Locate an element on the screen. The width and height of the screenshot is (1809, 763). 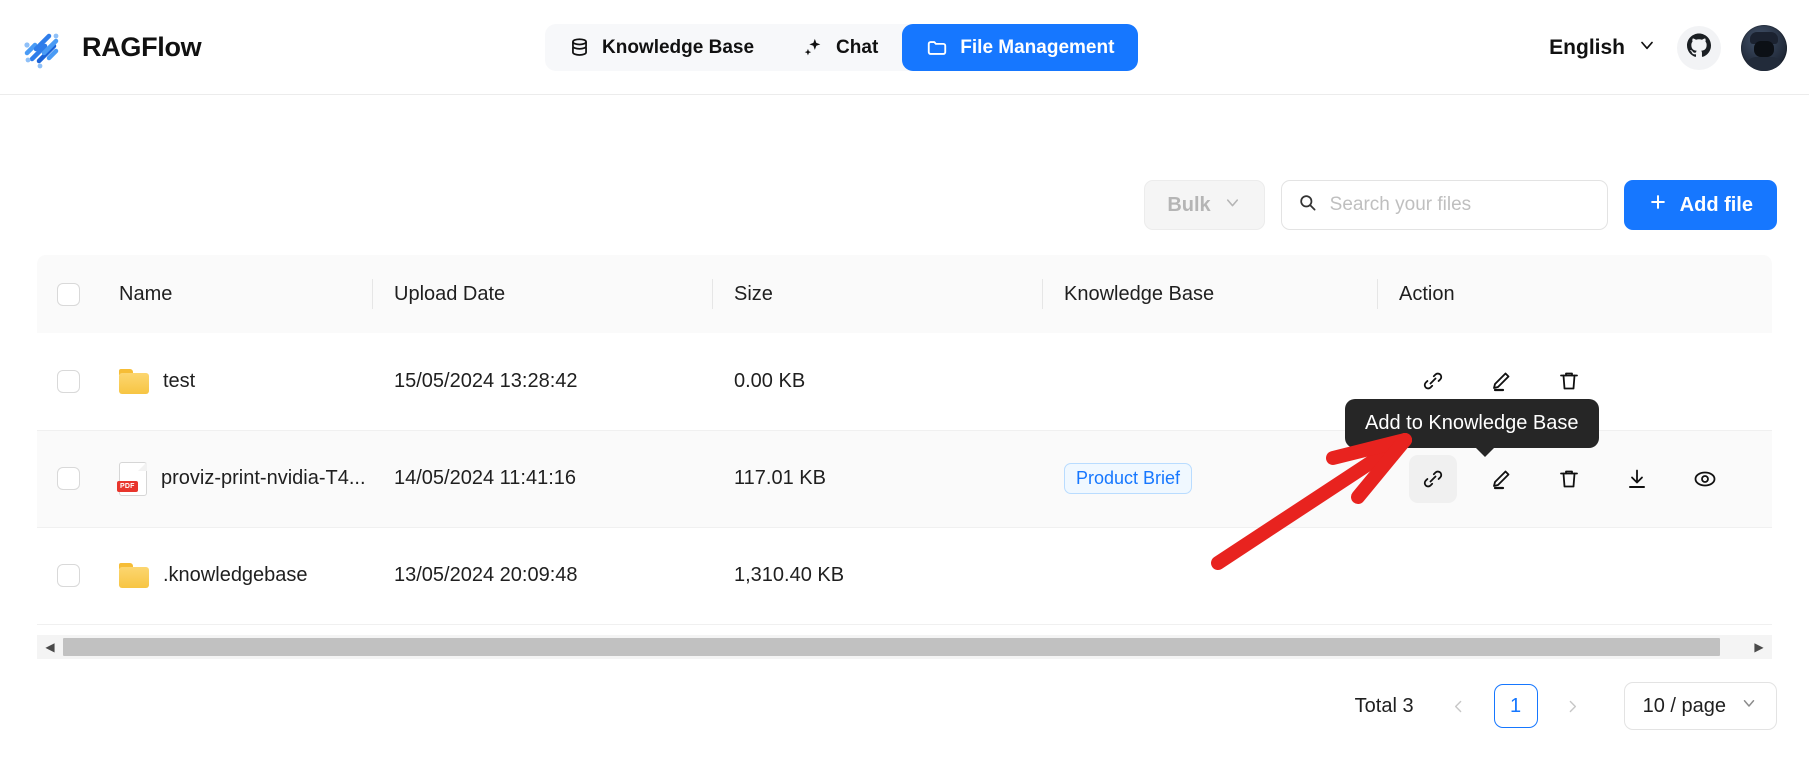
avatar-body is located at coordinates (1764, 63).